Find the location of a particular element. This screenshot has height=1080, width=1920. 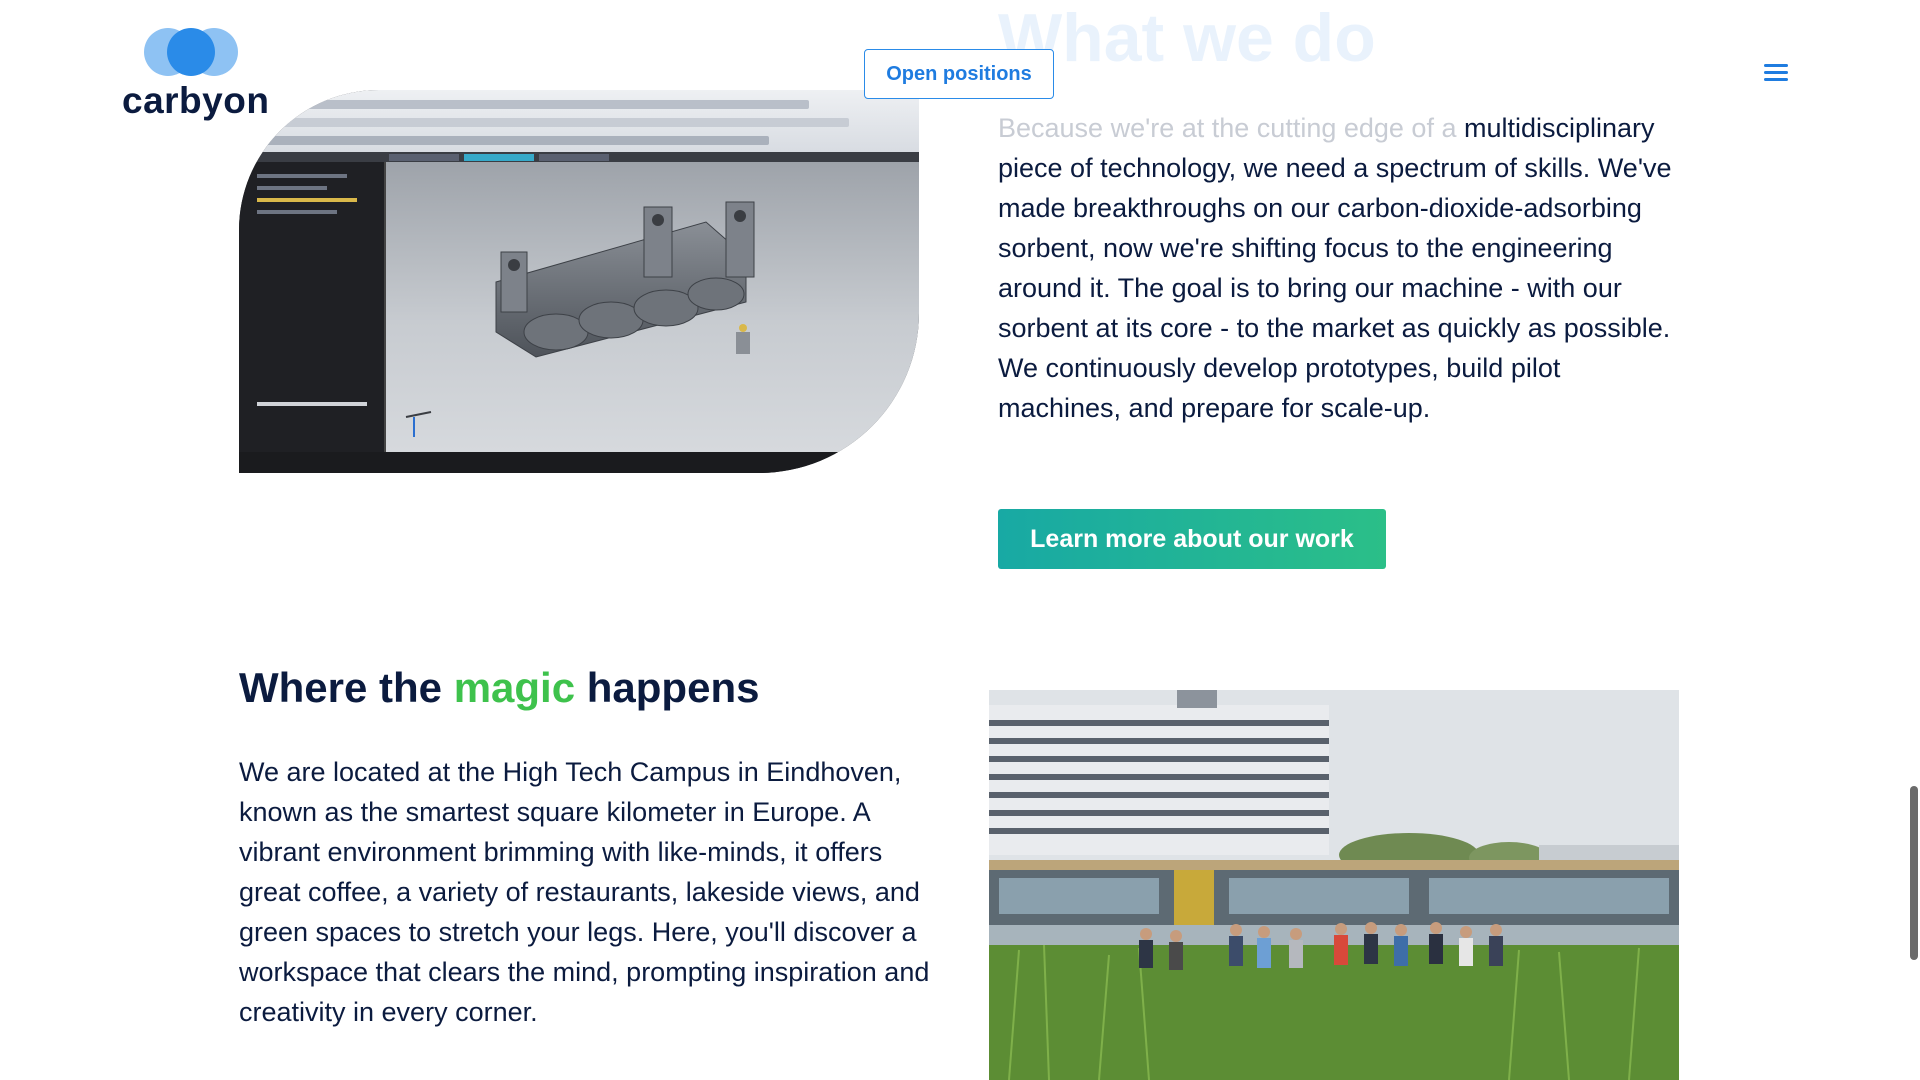

title-part-2: happens is located at coordinates (667, 687).